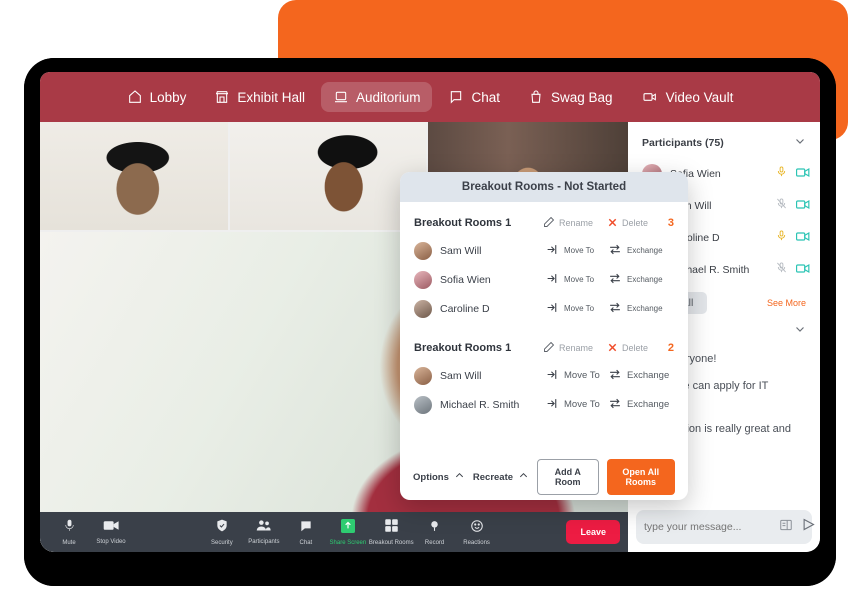  What do you see at coordinates (724, 140) in the screenshot?
I see `participants-header: Participants (75)` at bounding box center [724, 140].